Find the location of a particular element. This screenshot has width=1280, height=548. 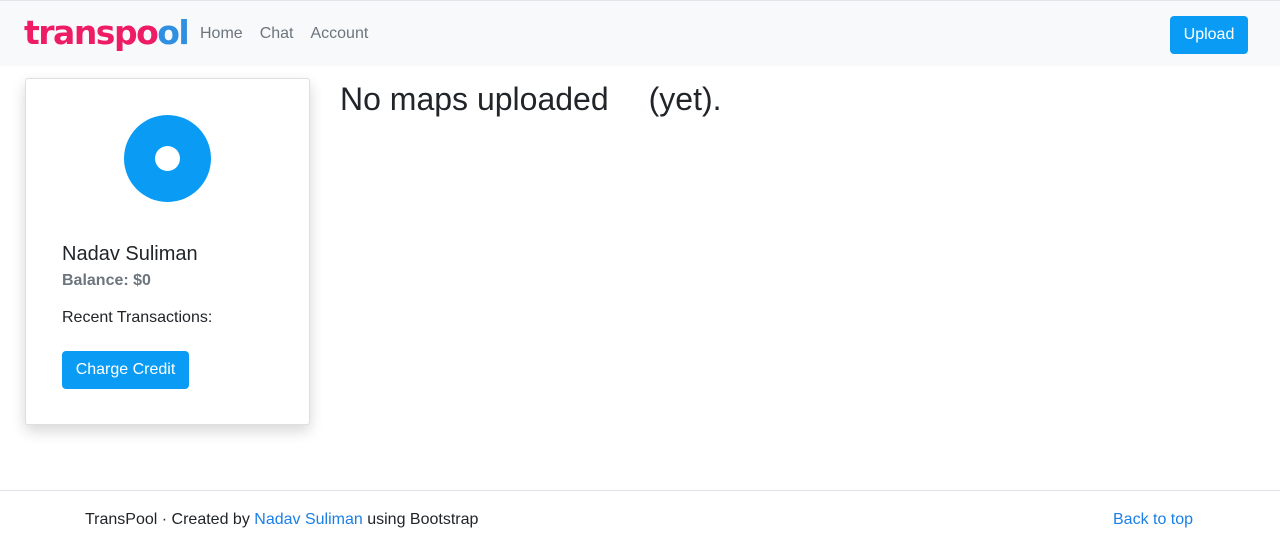

footer-suffix: using Bootstrap is located at coordinates (420, 519).